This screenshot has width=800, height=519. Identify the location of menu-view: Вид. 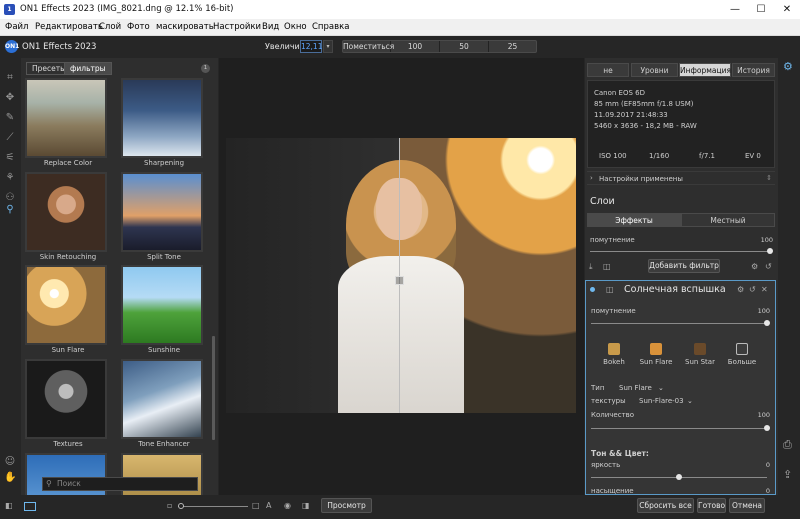
(270, 27).